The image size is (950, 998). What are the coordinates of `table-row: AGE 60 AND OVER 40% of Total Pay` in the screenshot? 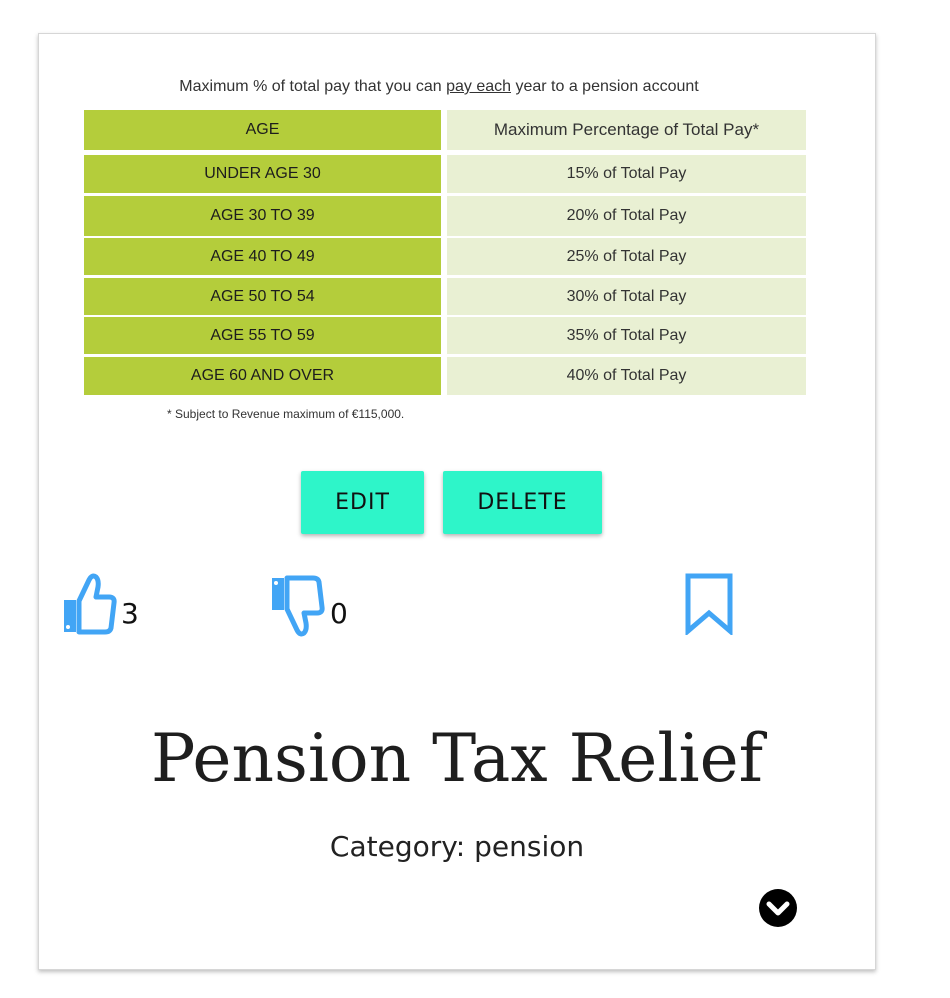 It's located at (445, 376).